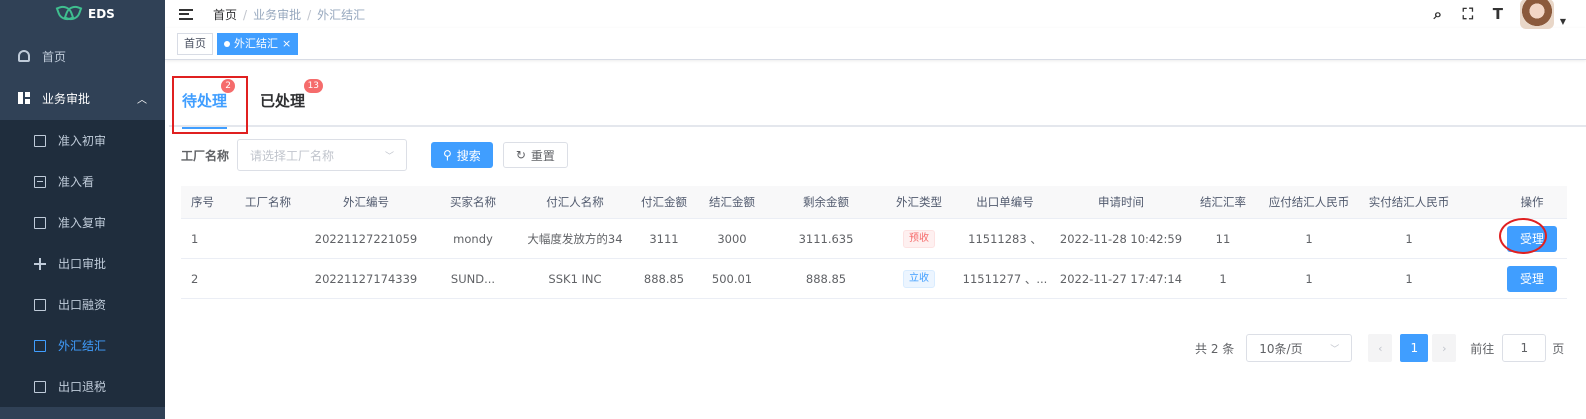 This screenshot has height=419, width=1586. I want to click on font-size-icon: T, so click(1498, 14).